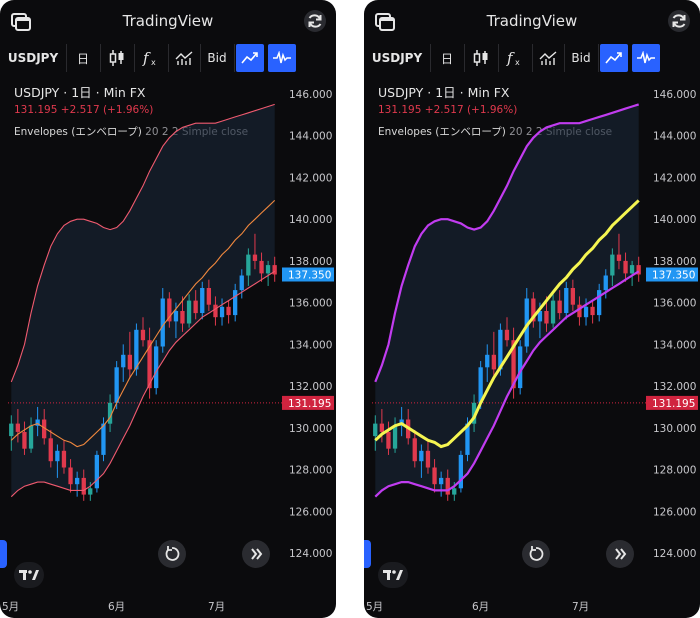 This screenshot has width=700, height=618. Describe the element at coordinates (674, 345) in the screenshot. I see `price-tick-label: 134.000` at that location.